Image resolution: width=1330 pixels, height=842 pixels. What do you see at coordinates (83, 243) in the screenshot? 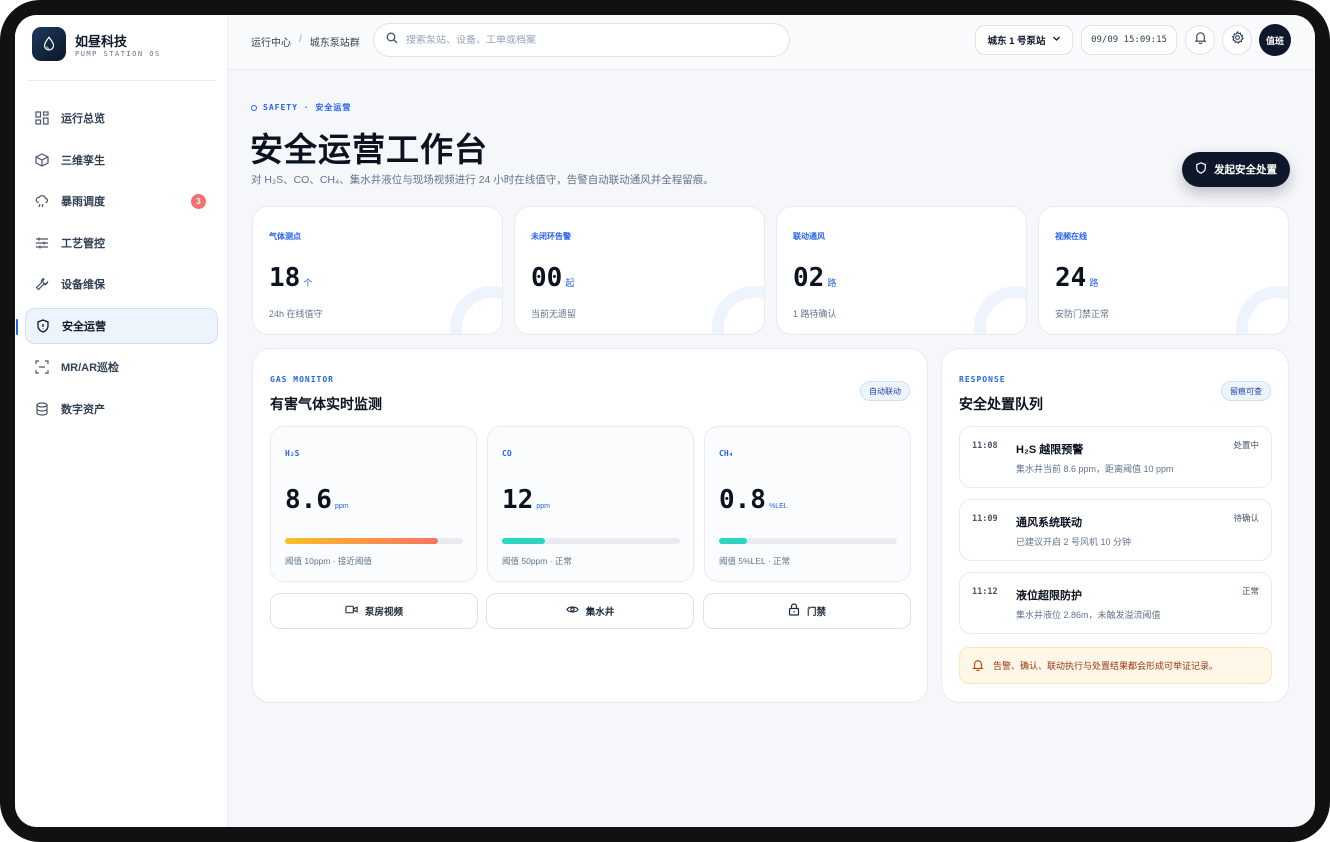
I see `sidebar-item-label: 工艺管控` at bounding box center [83, 243].